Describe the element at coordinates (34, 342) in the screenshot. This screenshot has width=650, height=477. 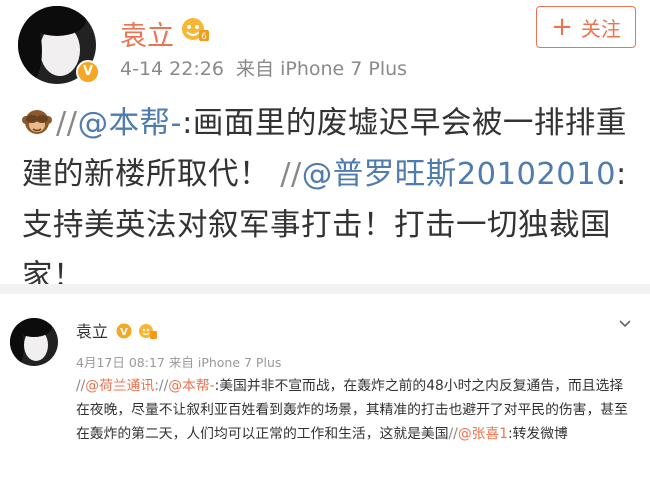
I see `avatar` at that location.